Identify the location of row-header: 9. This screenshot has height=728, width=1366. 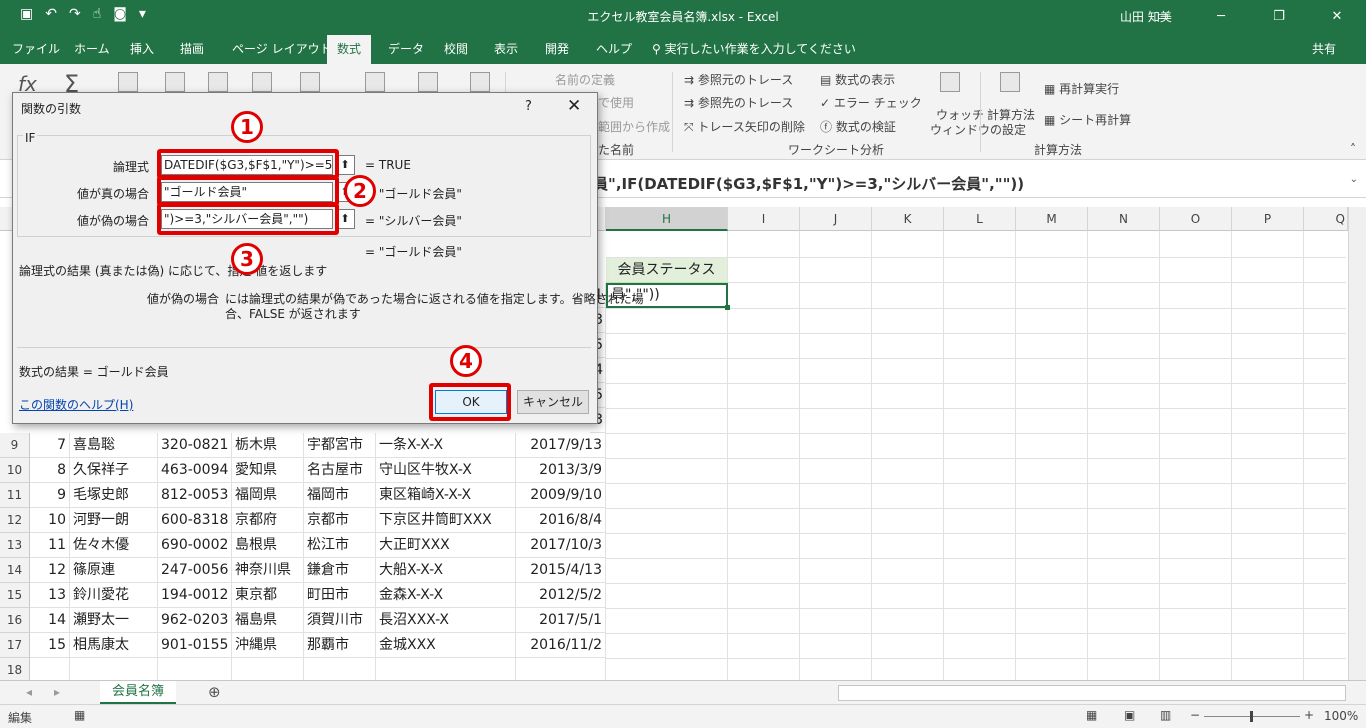
(15, 445).